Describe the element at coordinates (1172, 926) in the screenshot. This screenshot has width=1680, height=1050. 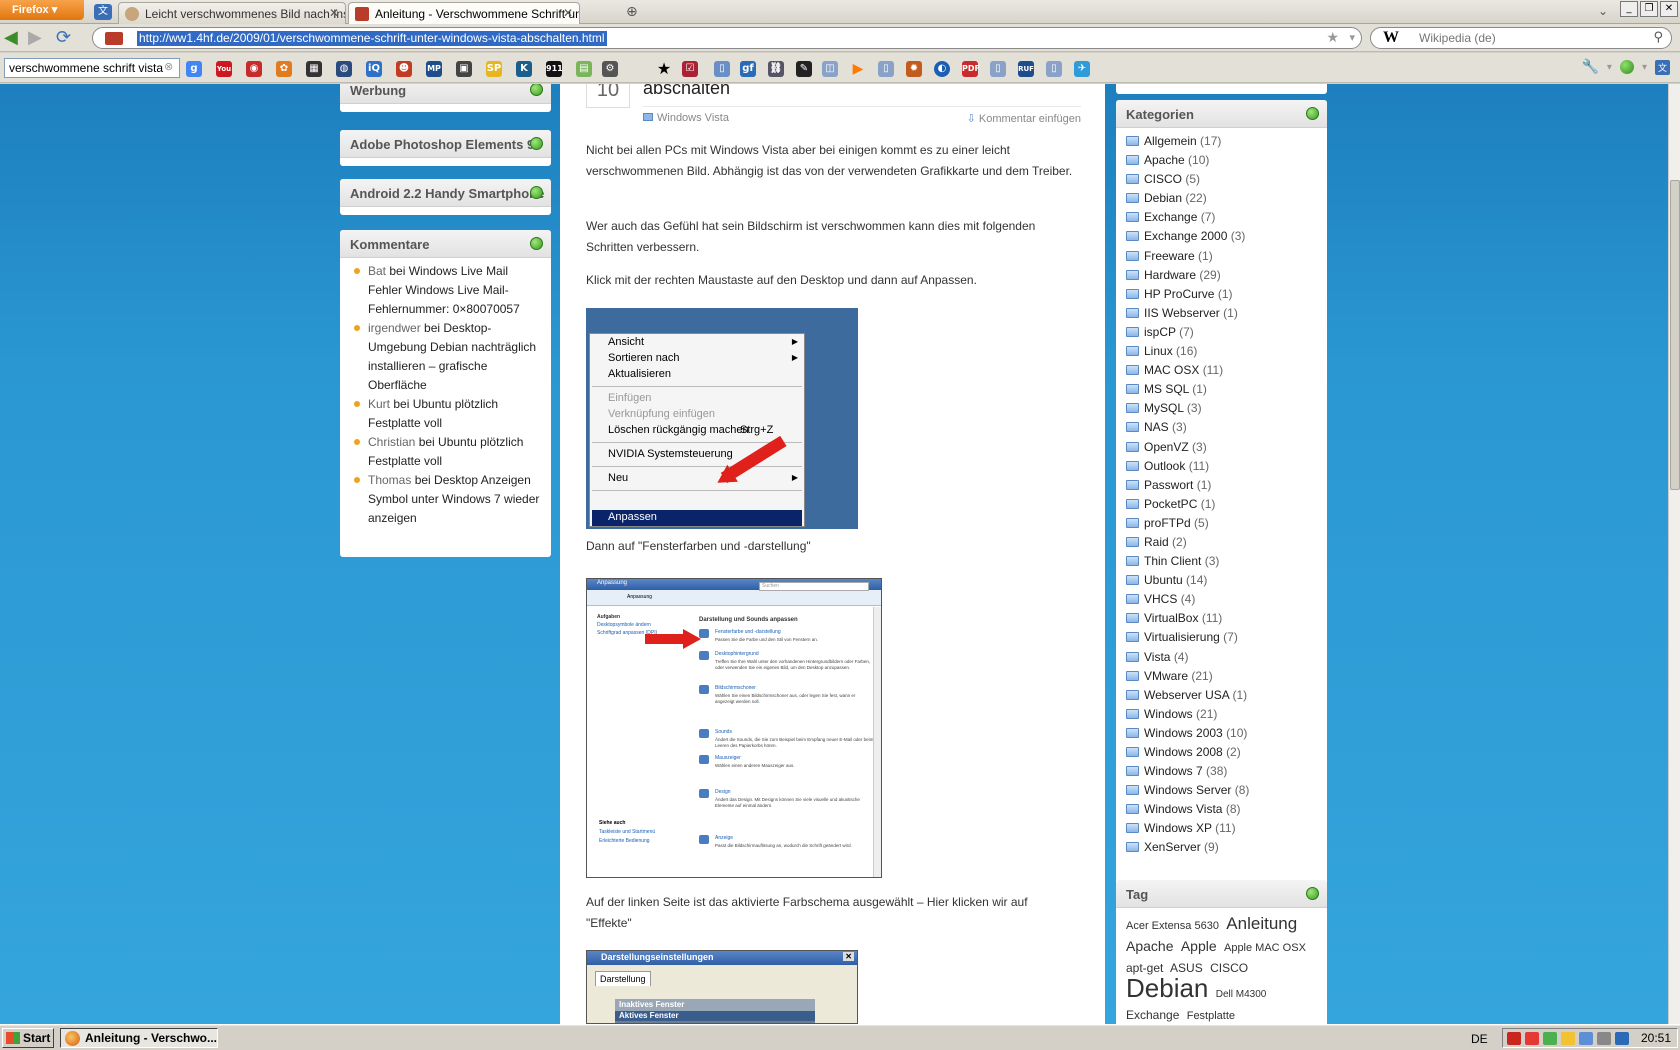
I see `tag-link: Acer Extensa 5630` at that location.